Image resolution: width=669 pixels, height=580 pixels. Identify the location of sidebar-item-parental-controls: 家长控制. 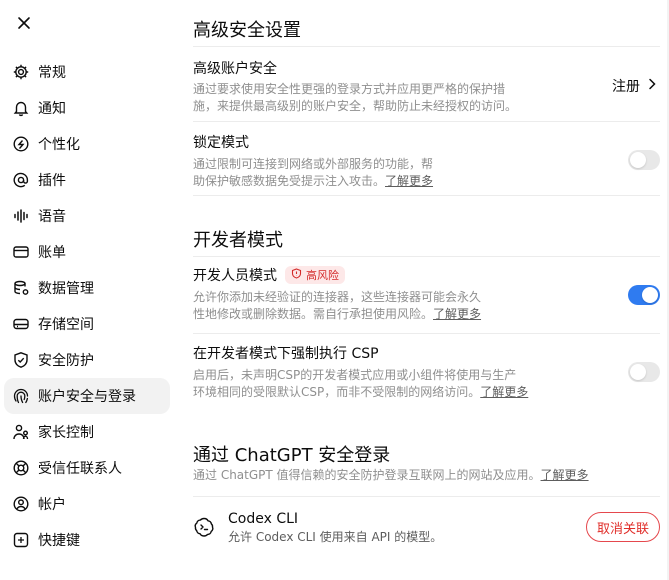
(87, 432).